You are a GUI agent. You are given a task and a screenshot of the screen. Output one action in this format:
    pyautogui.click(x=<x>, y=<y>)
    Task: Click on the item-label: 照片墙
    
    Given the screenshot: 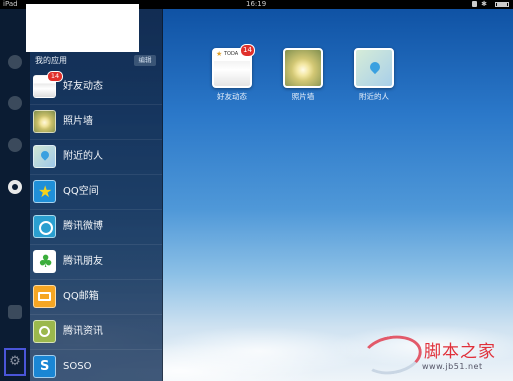 What is the action you would take?
    pyautogui.click(x=78, y=121)
    